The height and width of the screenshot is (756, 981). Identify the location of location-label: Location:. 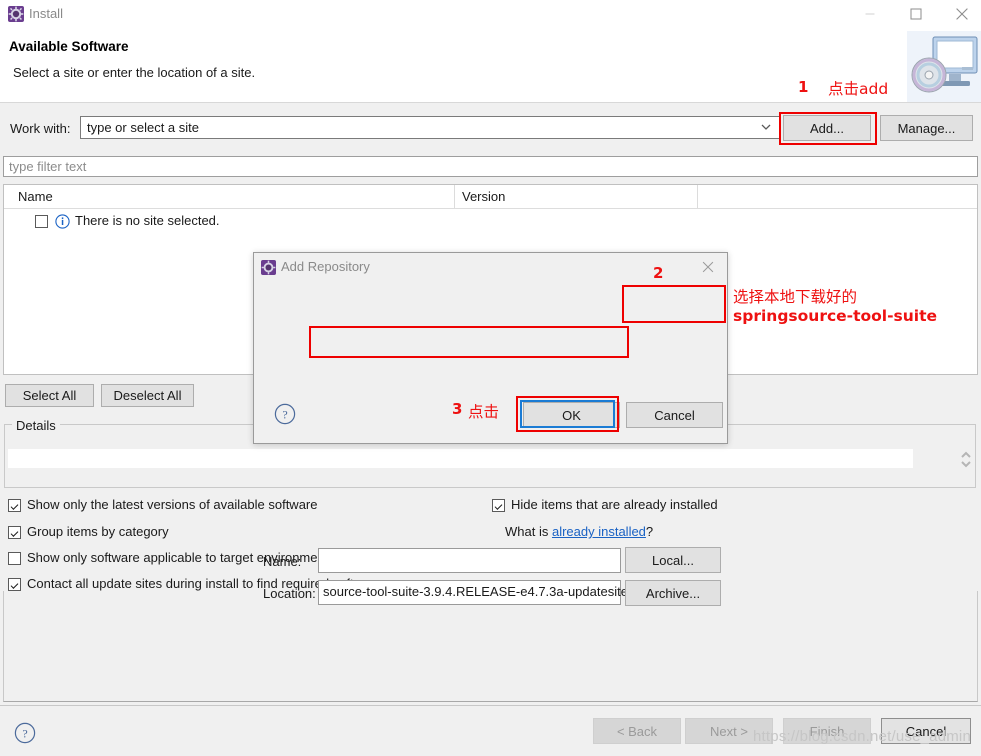
(289, 593).